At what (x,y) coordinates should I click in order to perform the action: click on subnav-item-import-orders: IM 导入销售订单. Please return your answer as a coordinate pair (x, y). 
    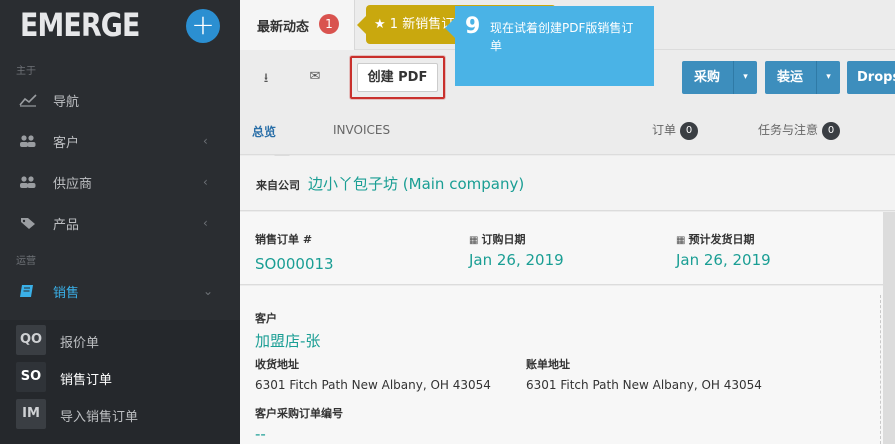
    Looking at the image, I should click on (120, 417).